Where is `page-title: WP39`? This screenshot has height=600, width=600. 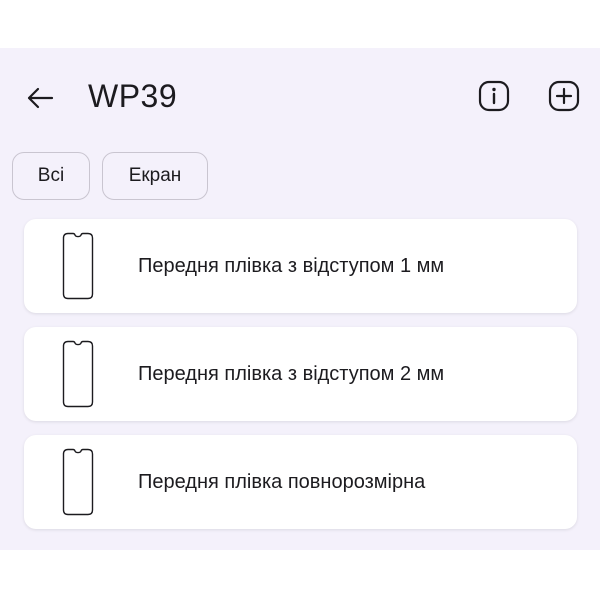
page-title: WP39 is located at coordinates (133, 96).